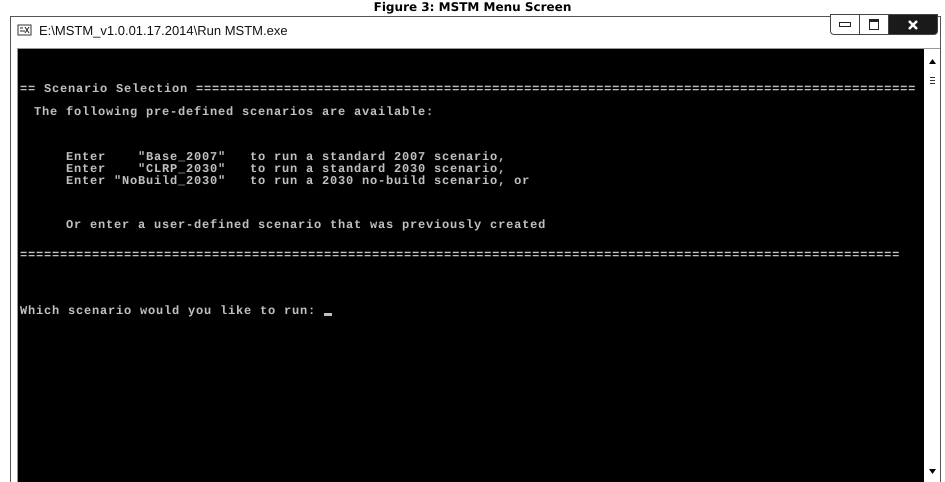 Image resolution: width=945 pixels, height=482 pixels. I want to click on minimize-button, so click(845, 24).